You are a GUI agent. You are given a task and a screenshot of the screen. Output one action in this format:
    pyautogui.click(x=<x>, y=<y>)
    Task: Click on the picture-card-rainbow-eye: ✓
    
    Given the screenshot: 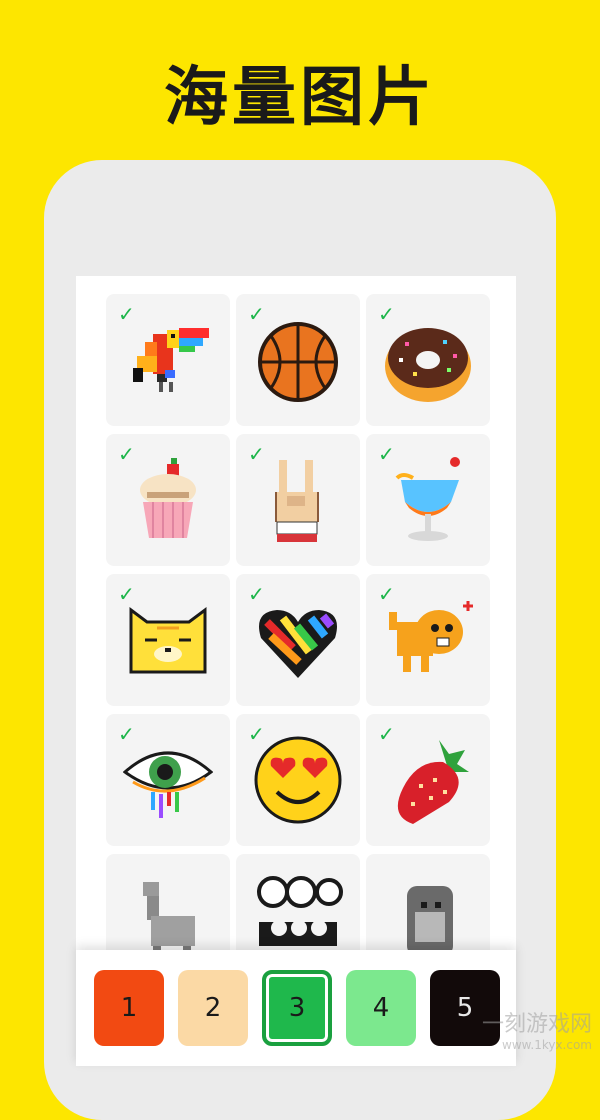 What is the action you would take?
    pyautogui.click(x=168, y=780)
    